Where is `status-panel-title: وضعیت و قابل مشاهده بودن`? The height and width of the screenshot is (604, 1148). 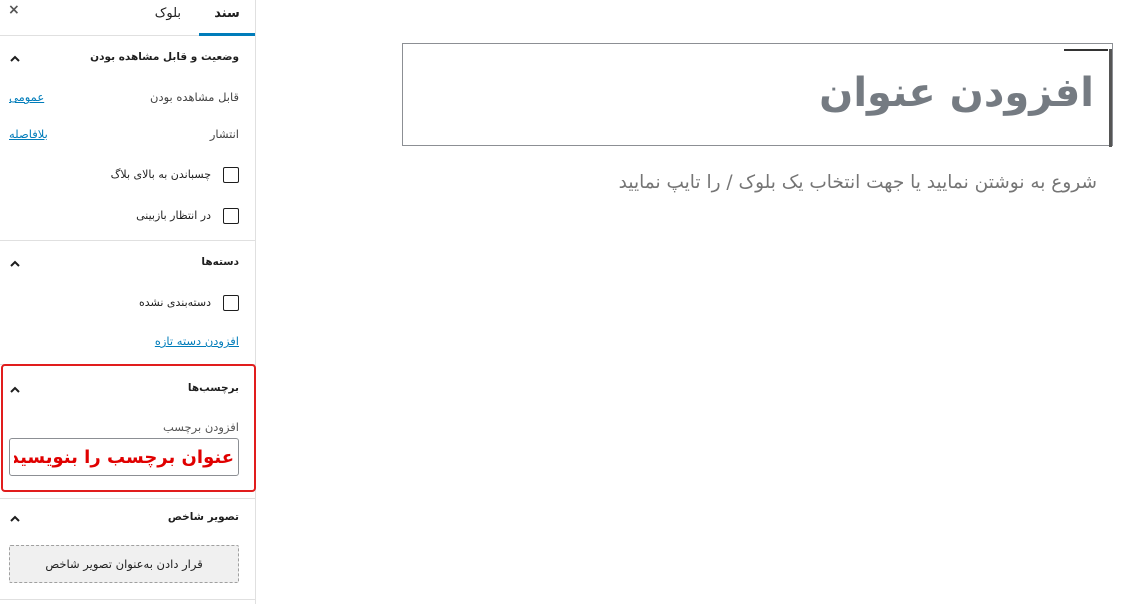 status-panel-title: وضعیت و قابل مشاهده بودن is located at coordinates (164, 57).